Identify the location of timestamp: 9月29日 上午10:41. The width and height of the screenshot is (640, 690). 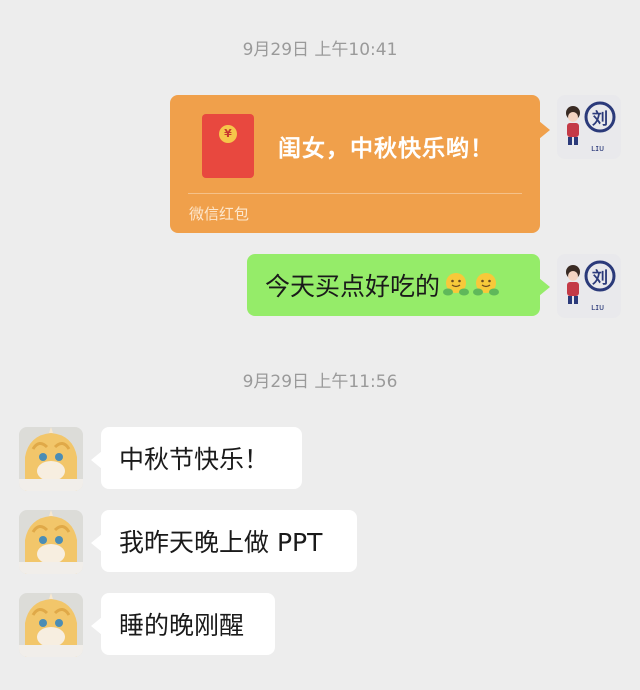
(320, 50).